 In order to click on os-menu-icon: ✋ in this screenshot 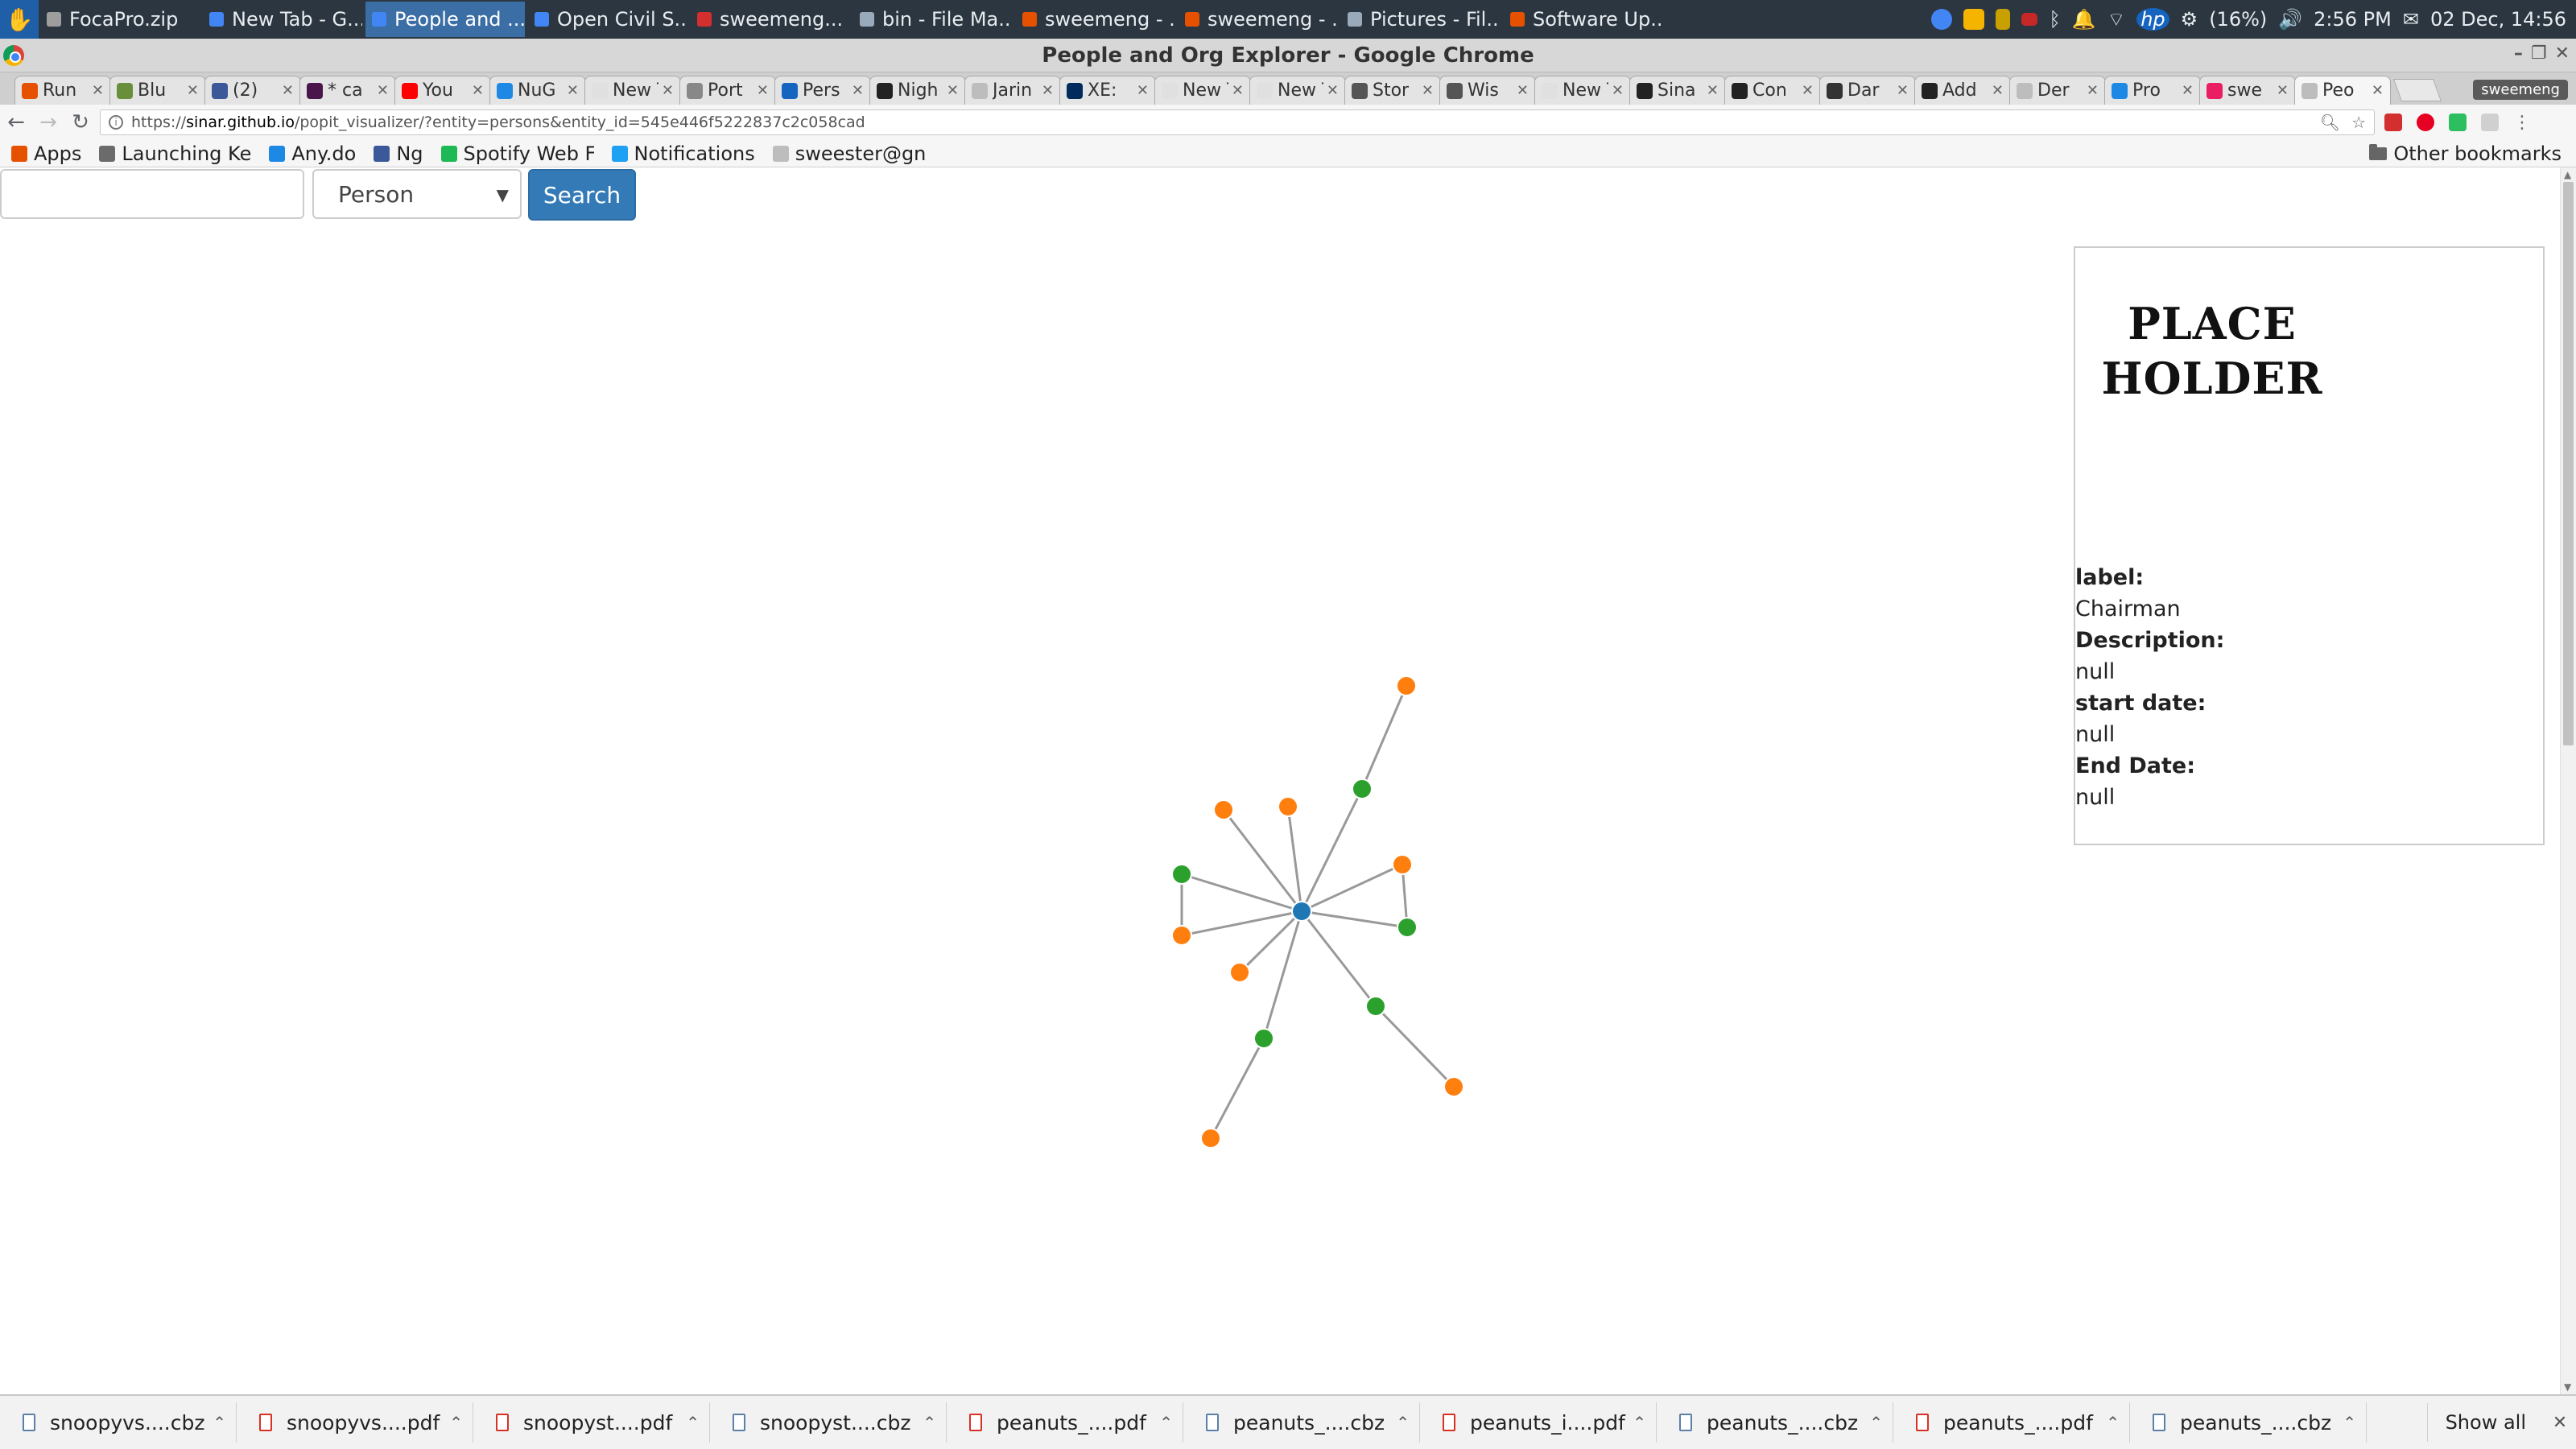, I will do `click(19, 19)`.